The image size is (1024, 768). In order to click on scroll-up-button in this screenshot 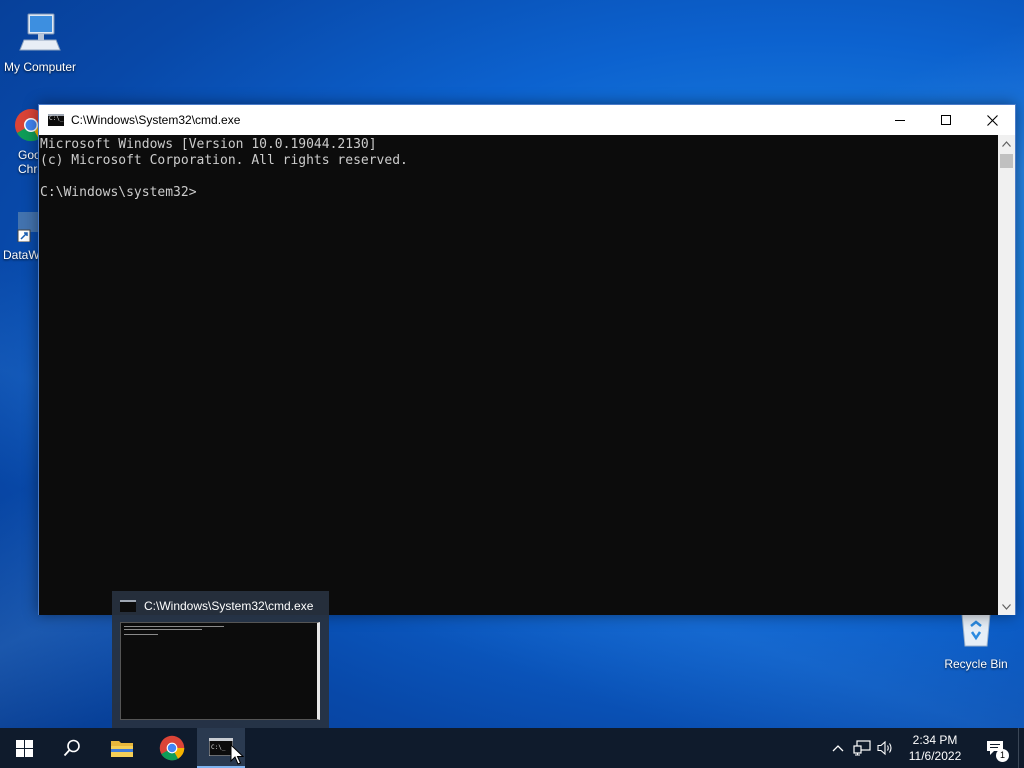, I will do `click(1006, 143)`.